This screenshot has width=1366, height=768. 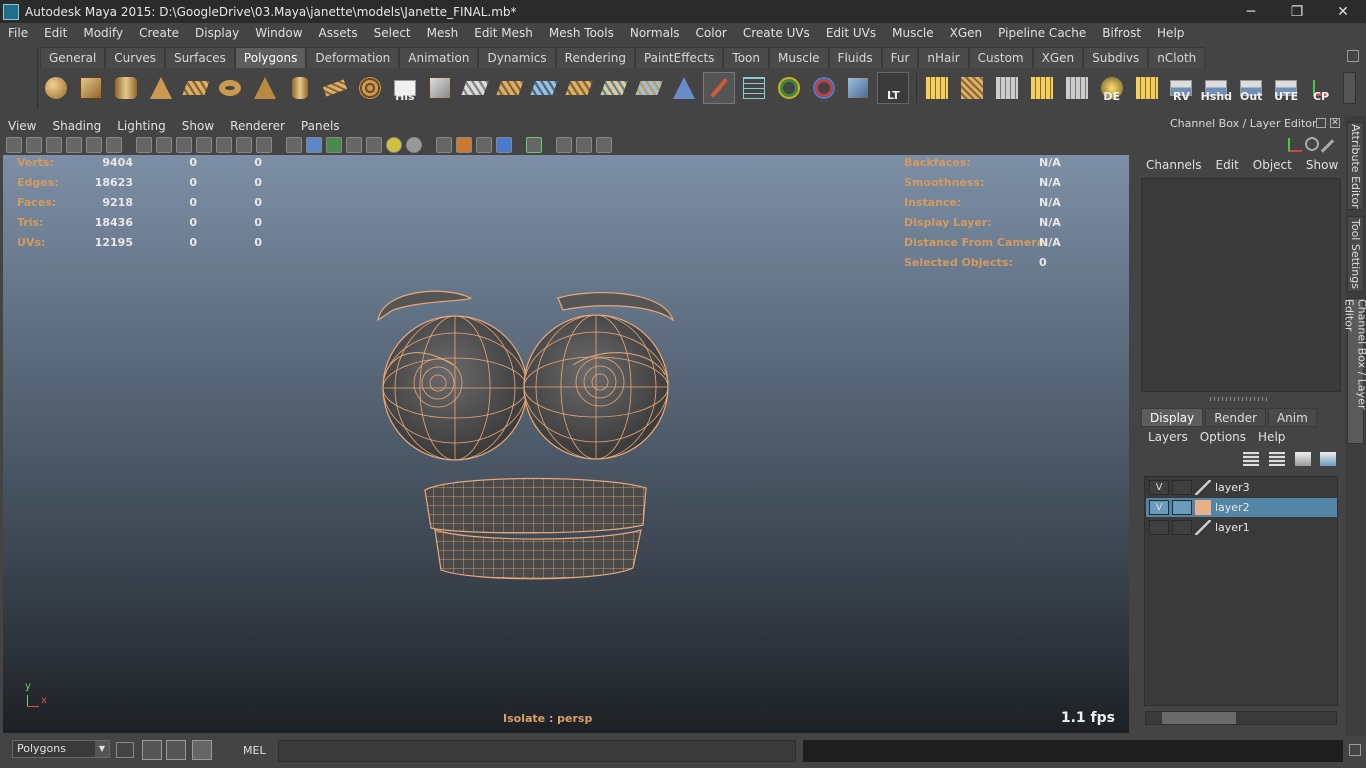 What do you see at coordinates (1355, 254) in the screenshot?
I see `side-tab-tool-settings: Tool Settings` at bounding box center [1355, 254].